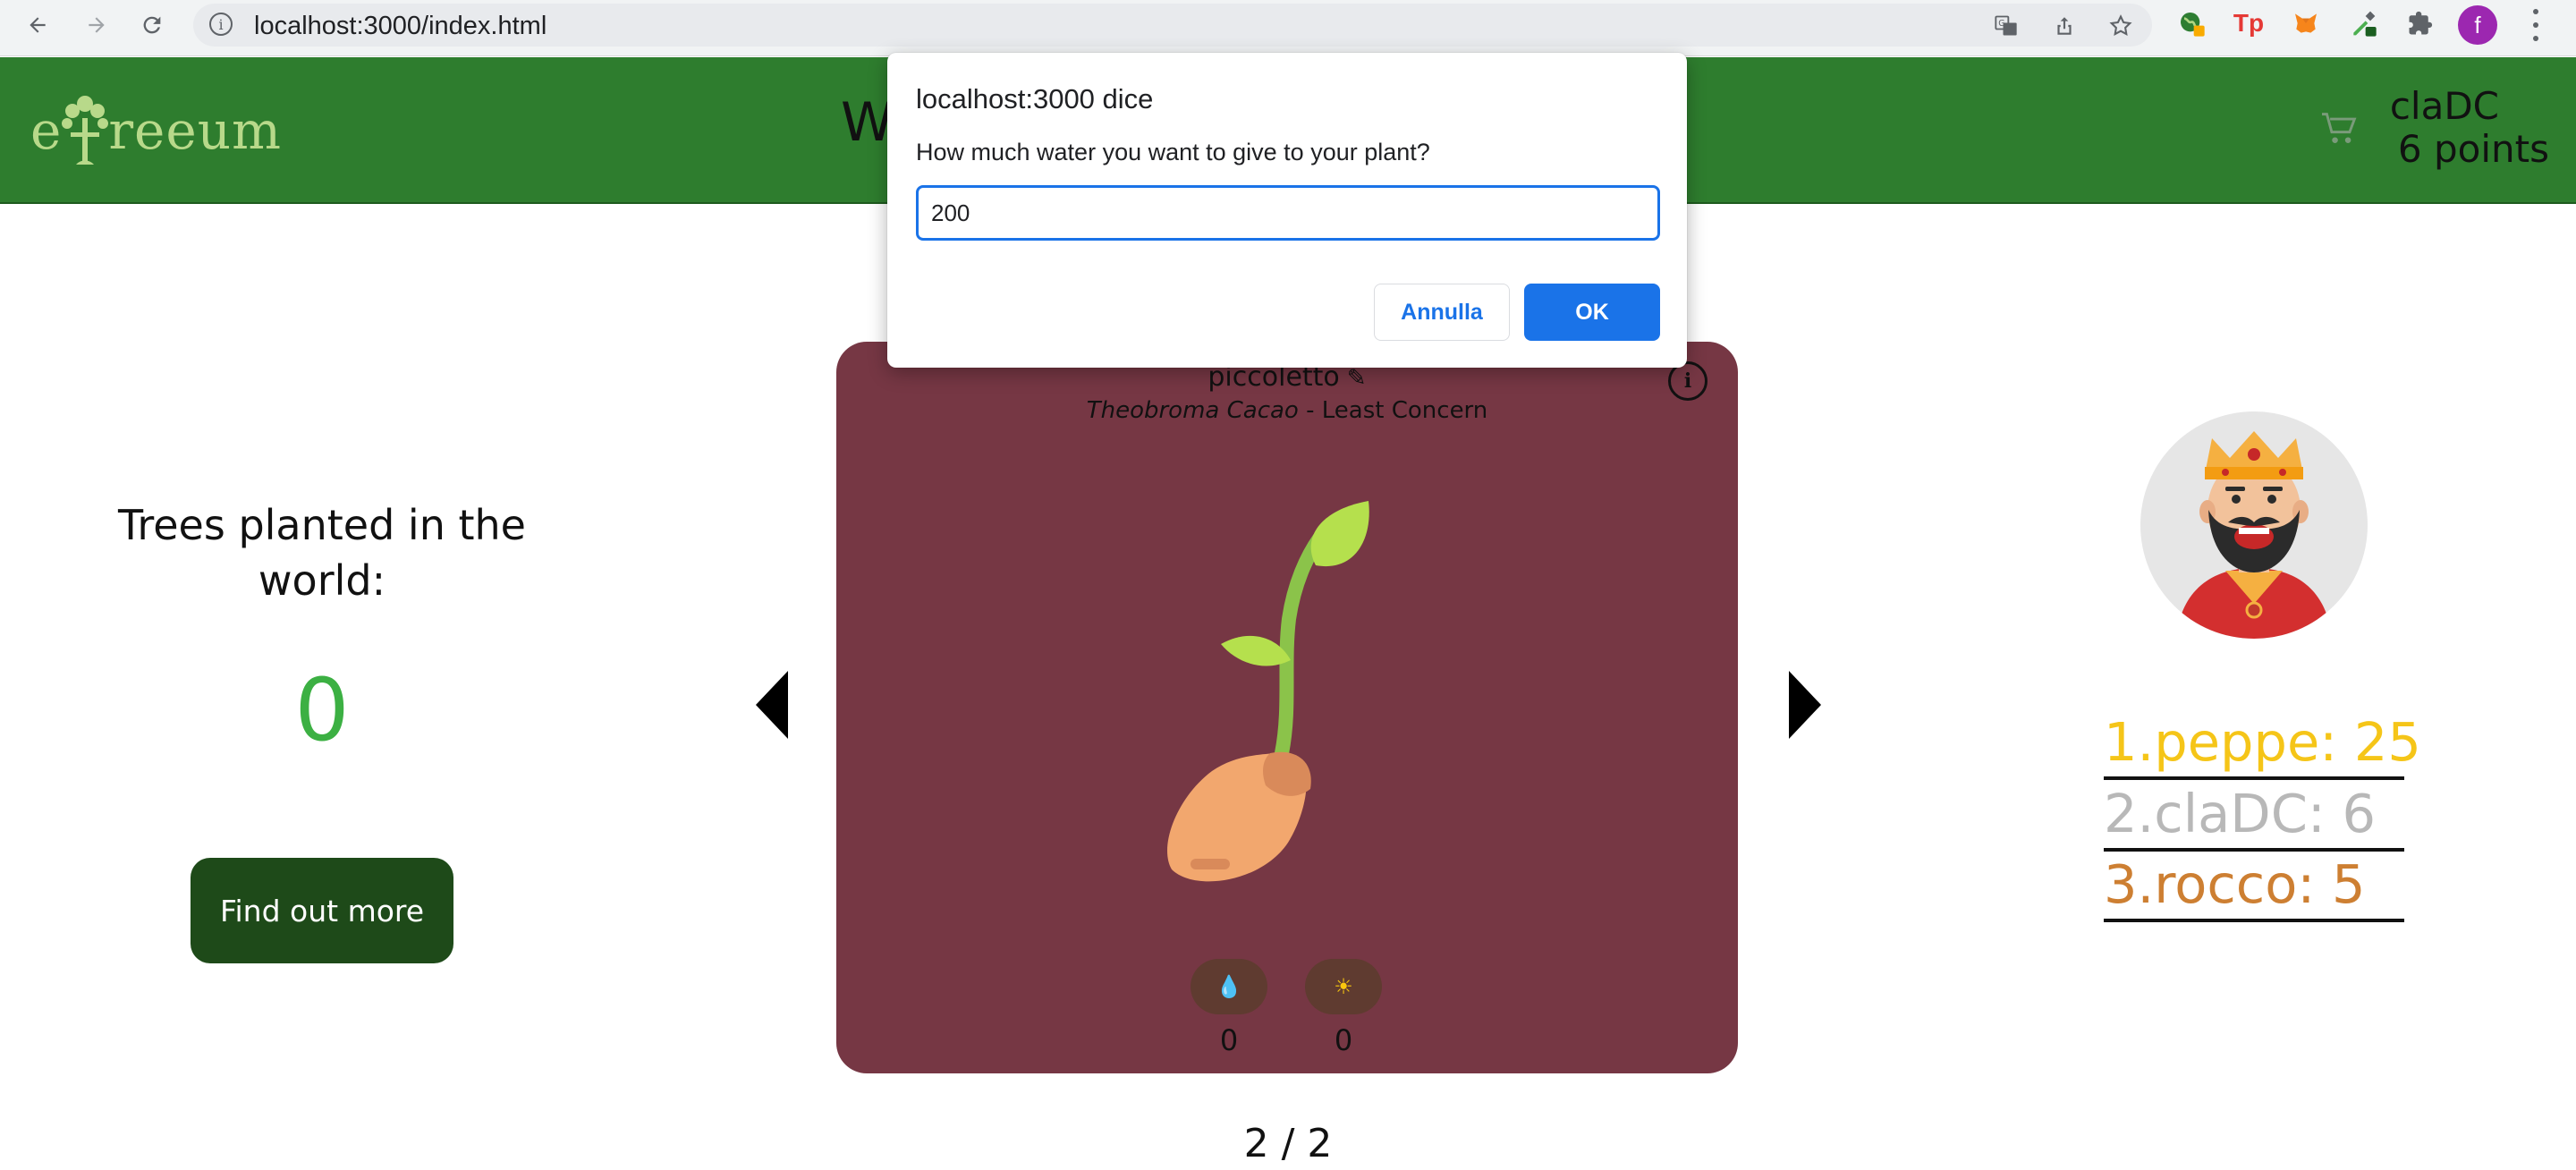 The image size is (2576, 1170). I want to click on find-out-more-button: Find out more, so click(322, 910).